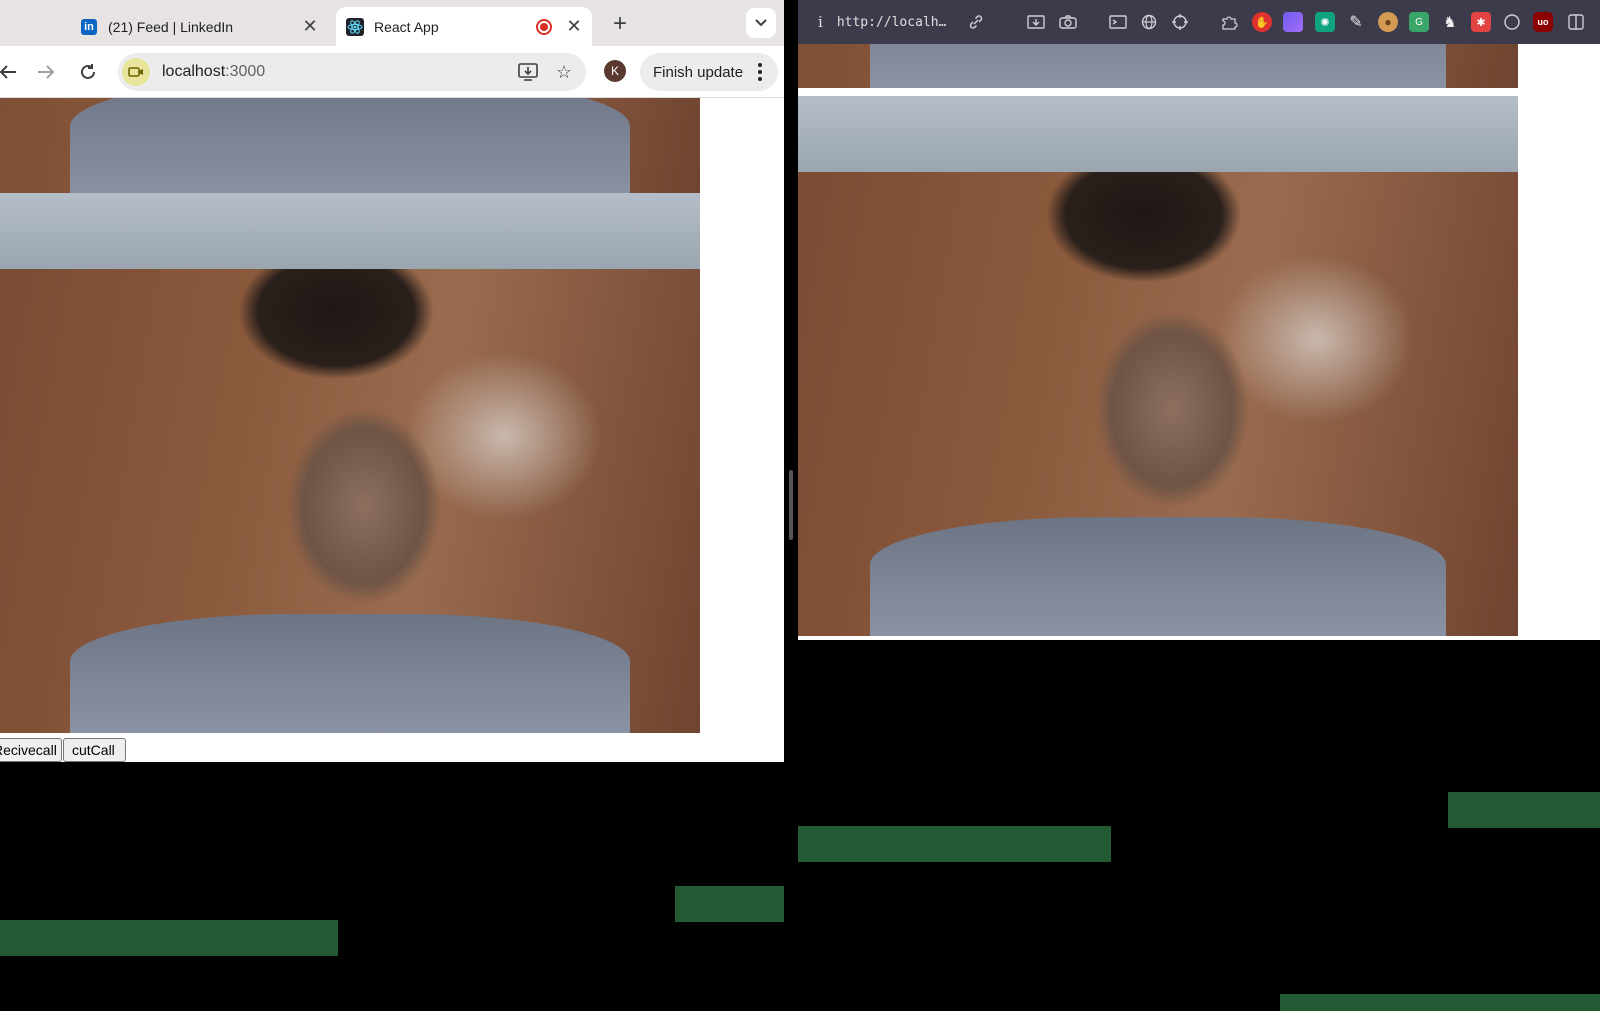 The height and width of the screenshot is (1011, 1600). I want to click on bug-icon: ✱, so click(1481, 22).